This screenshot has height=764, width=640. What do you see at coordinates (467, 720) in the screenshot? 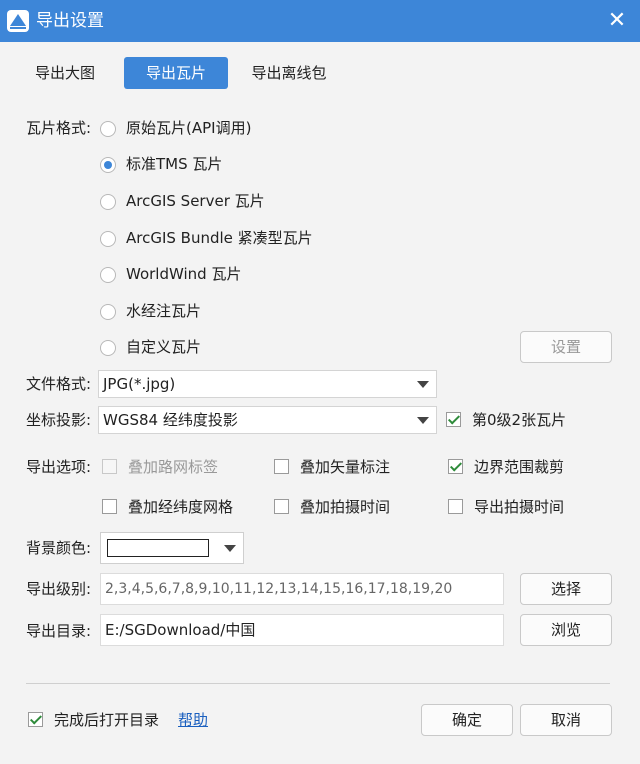
I see `ok-button: 确定` at bounding box center [467, 720].